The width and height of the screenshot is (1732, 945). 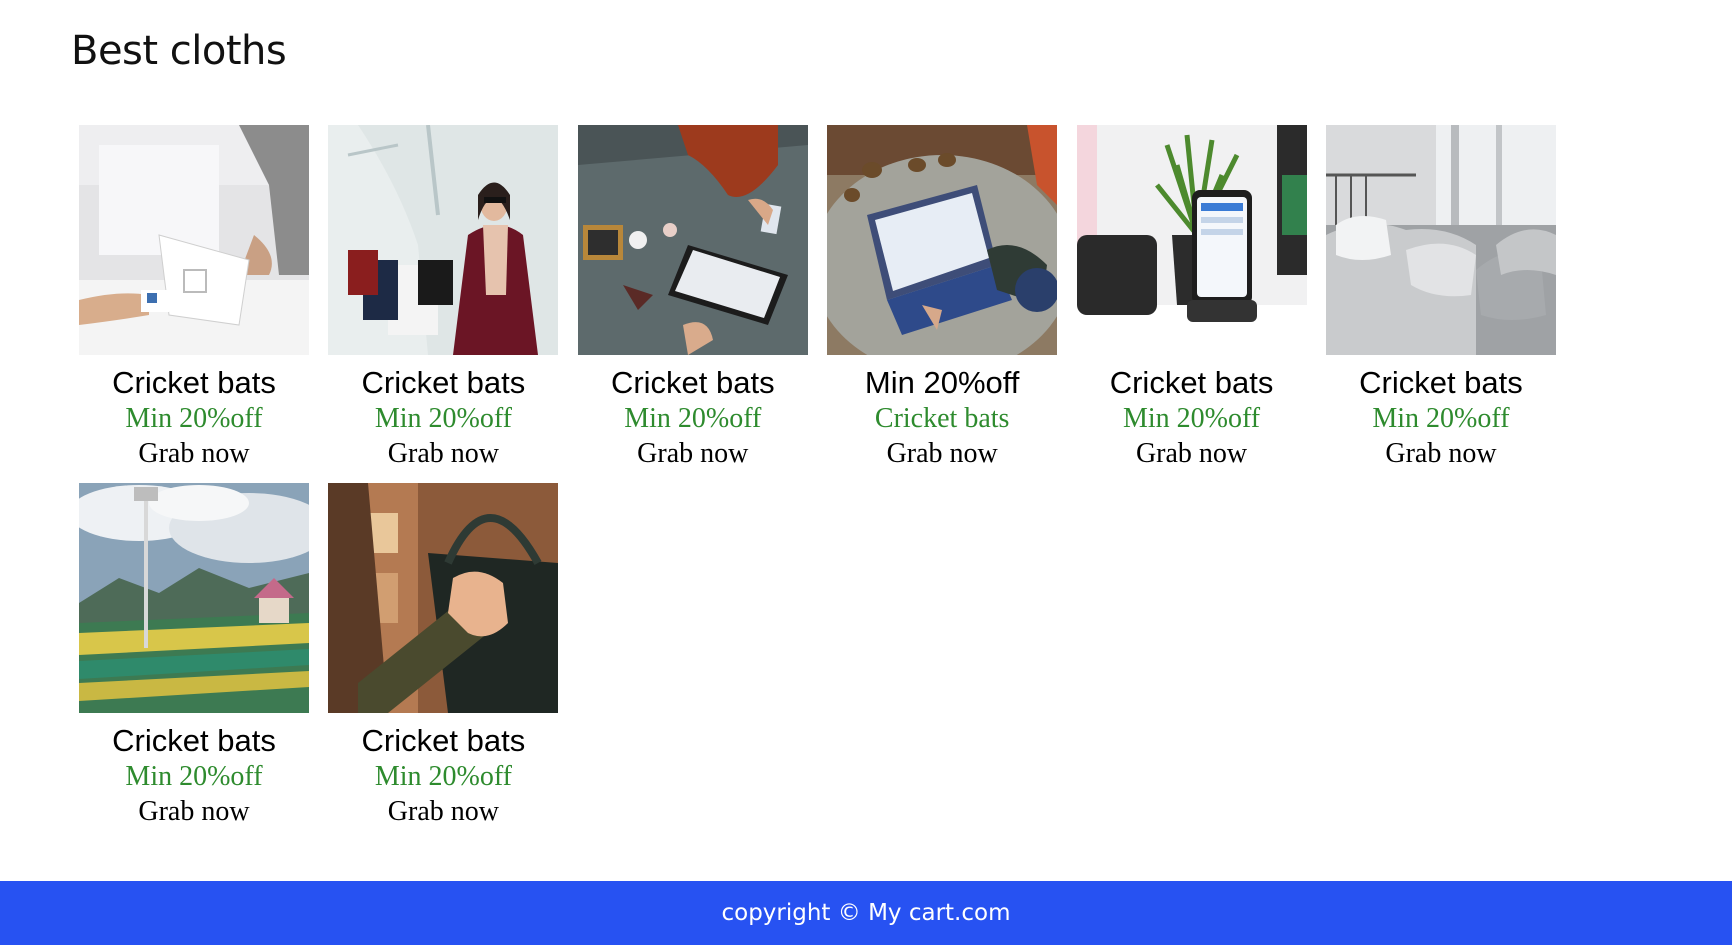 I want to click on copyright-text: copyright © My cart.com, so click(x=866, y=913).